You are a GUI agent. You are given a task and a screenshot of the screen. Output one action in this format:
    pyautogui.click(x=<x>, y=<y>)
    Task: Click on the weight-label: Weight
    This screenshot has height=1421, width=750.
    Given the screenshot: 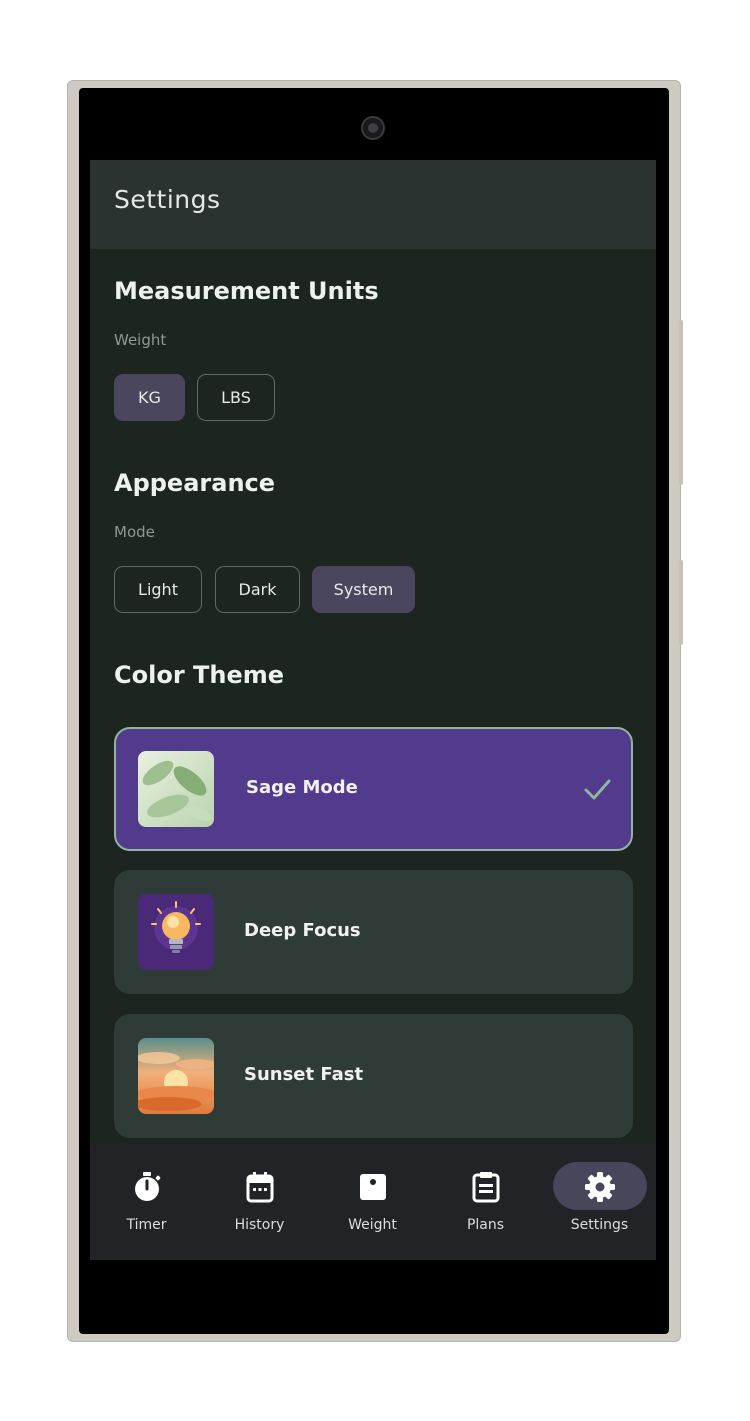 What is the action you would take?
    pyautogui.click(x=140, y=340)
    